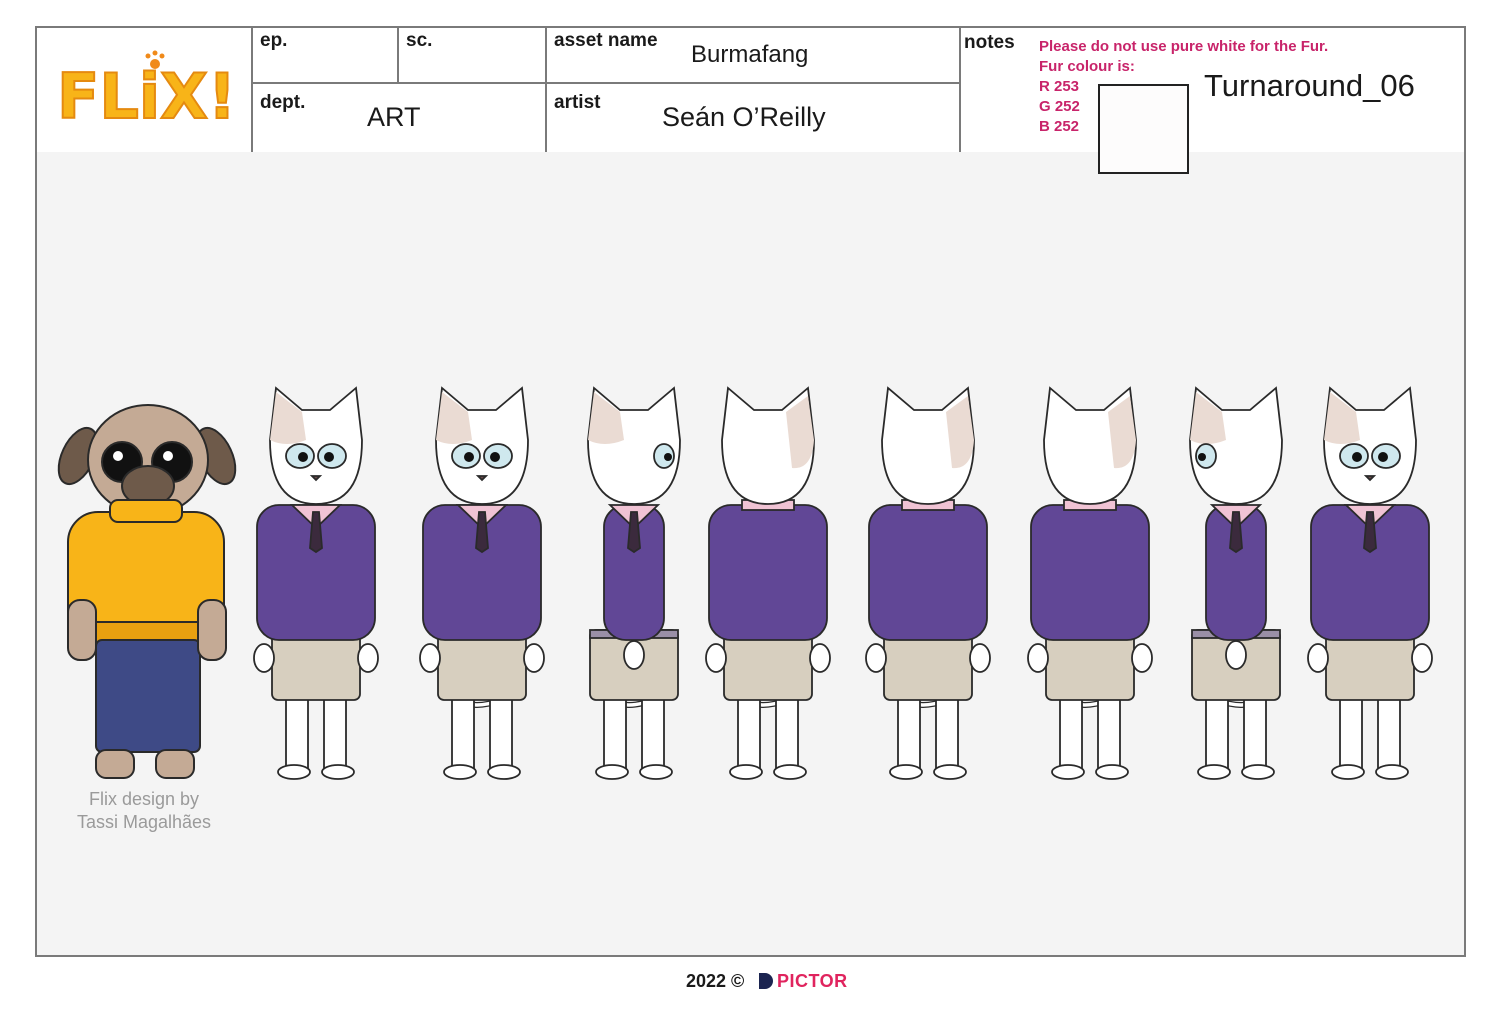 The height and width of the screenshot is (1018, 1500). I want to click on pictor-logo-icon, so click(766, 981).